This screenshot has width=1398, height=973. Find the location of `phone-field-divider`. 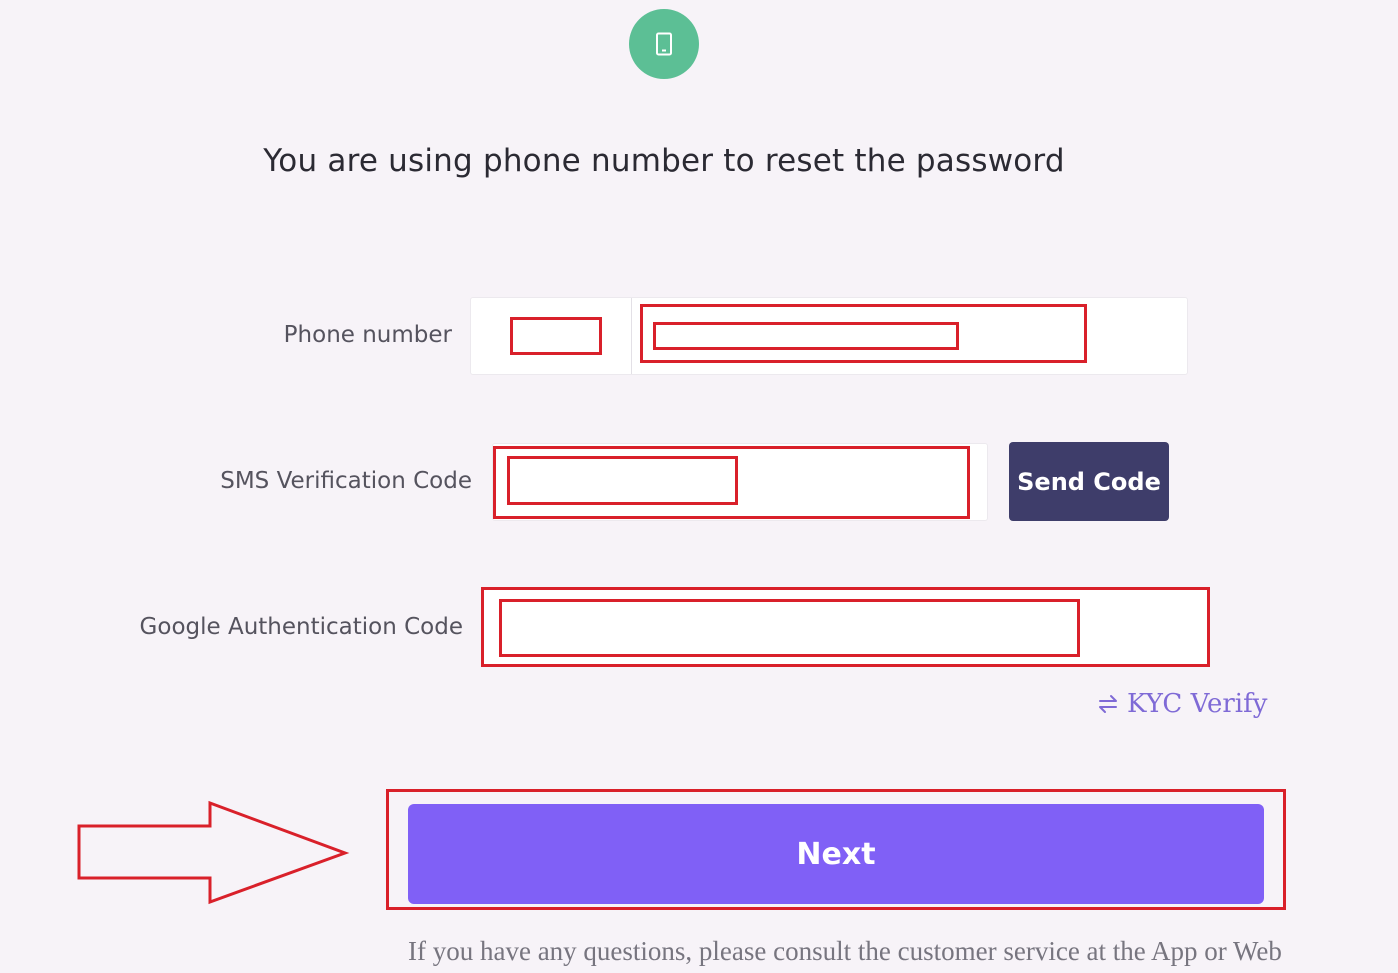

phone-field-divider is located at coordinates (631, 336).